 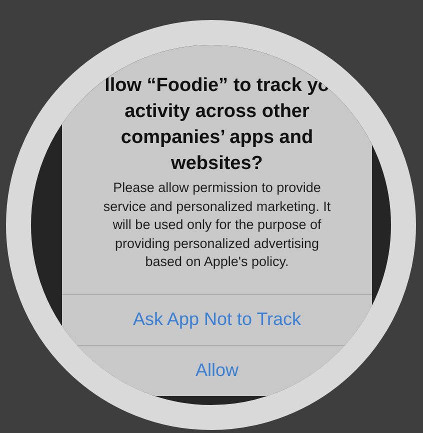 I want to click on alert-button: Ask App Not to Track, so click(x=217, y=319).